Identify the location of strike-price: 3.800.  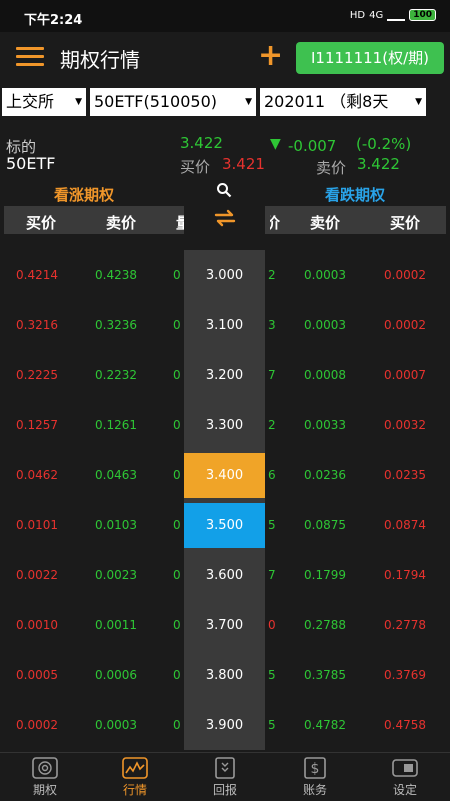
(224, 675).